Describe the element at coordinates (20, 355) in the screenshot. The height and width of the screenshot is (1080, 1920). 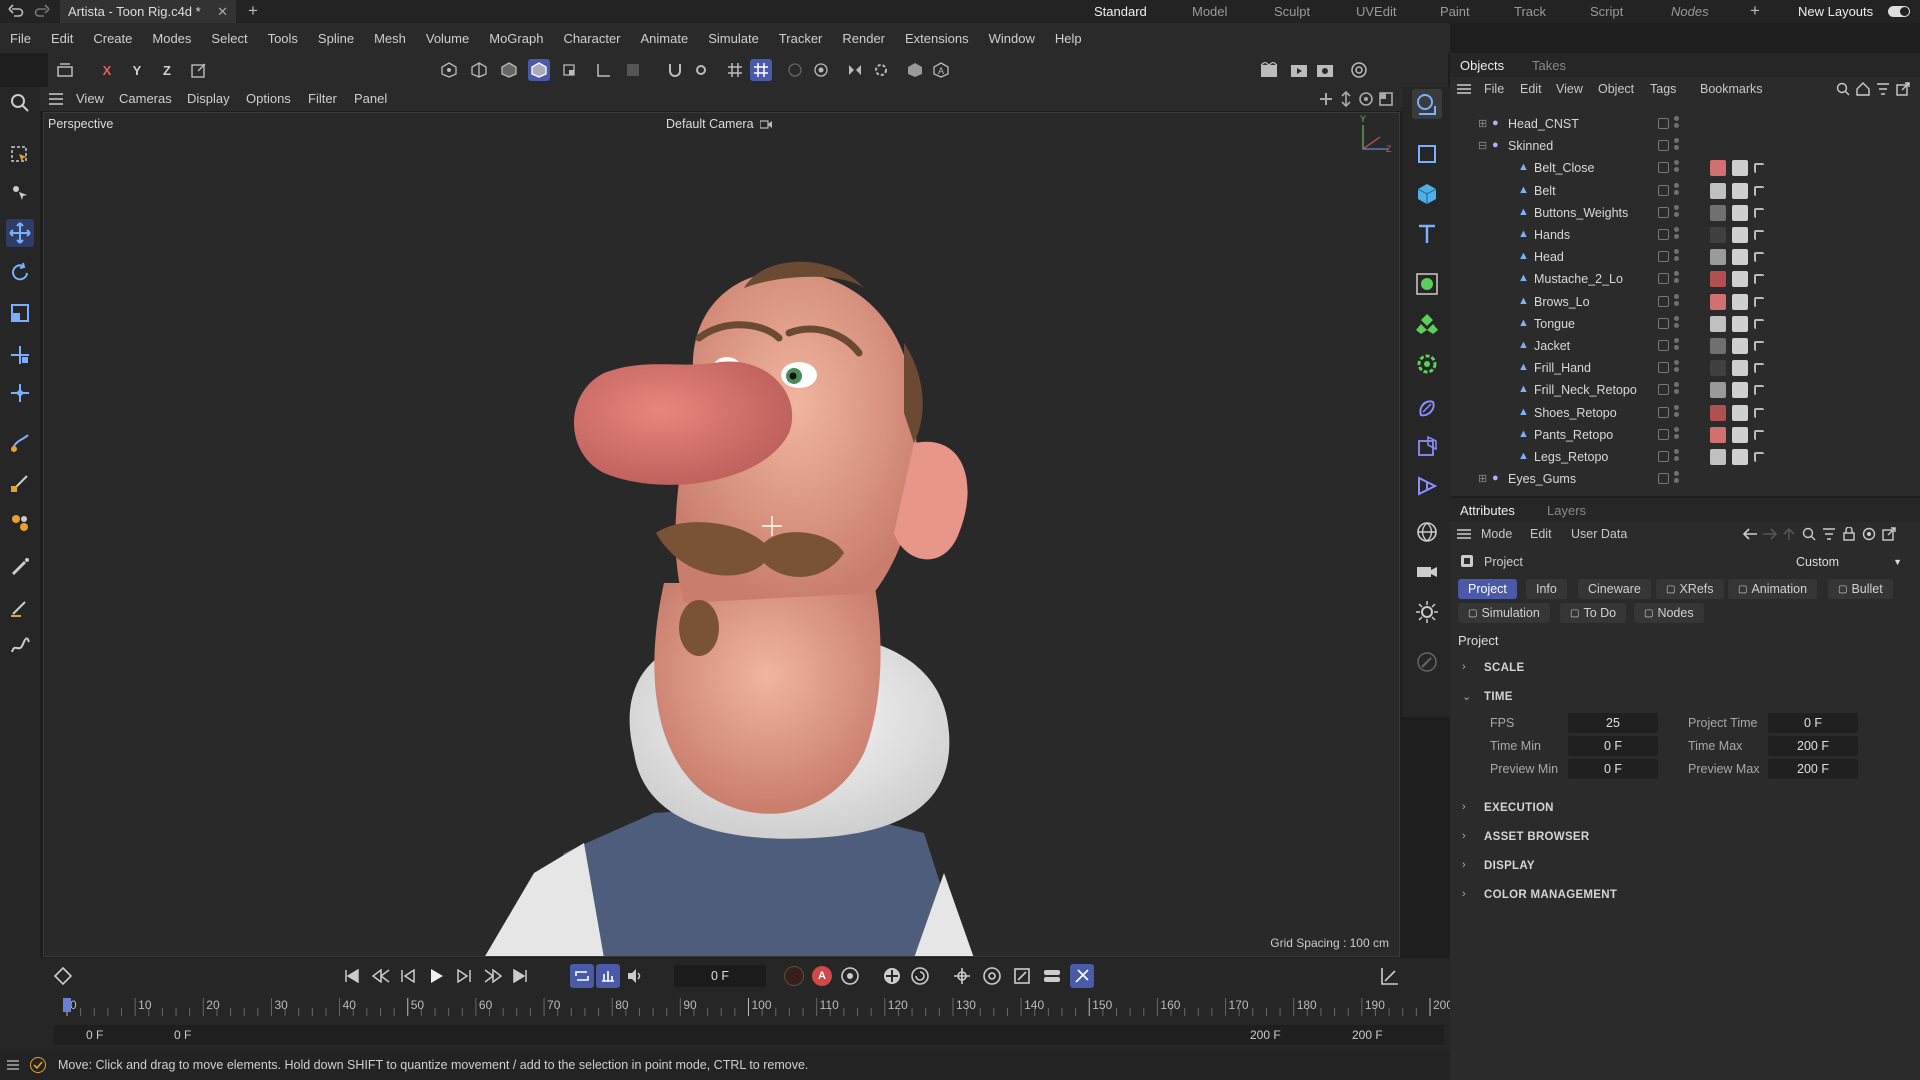
I see `transform-tool-icon` at that location.